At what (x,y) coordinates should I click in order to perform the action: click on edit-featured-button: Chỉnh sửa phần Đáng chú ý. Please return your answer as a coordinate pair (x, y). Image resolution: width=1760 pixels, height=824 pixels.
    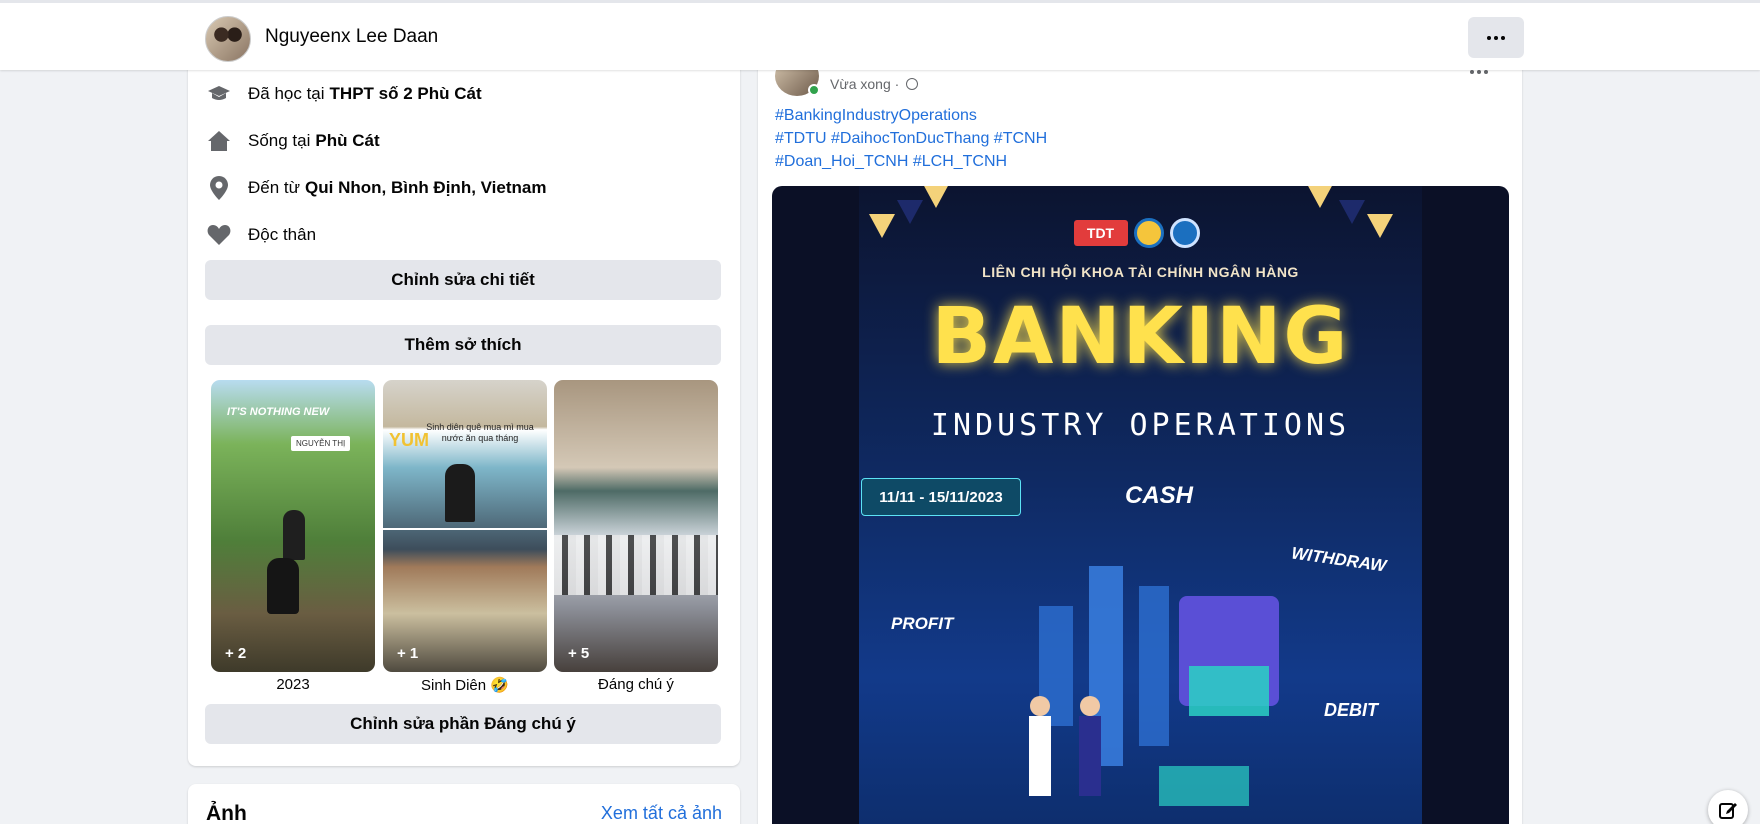
    Looking at the image, I should click on (463, 724).